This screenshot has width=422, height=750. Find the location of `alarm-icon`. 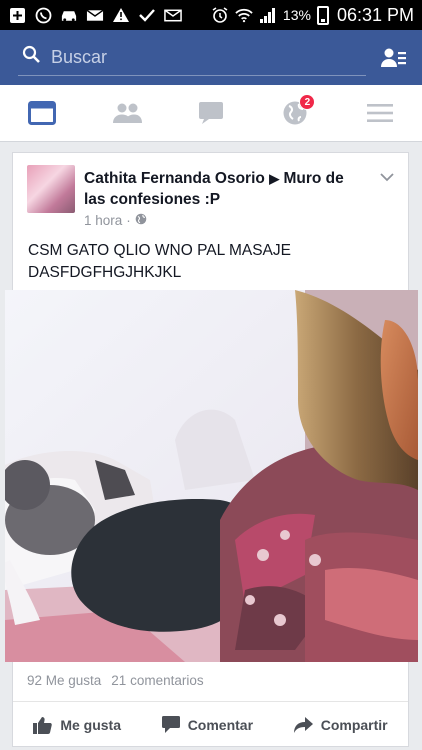

alarm-icon is located at coordinates (220, 15).